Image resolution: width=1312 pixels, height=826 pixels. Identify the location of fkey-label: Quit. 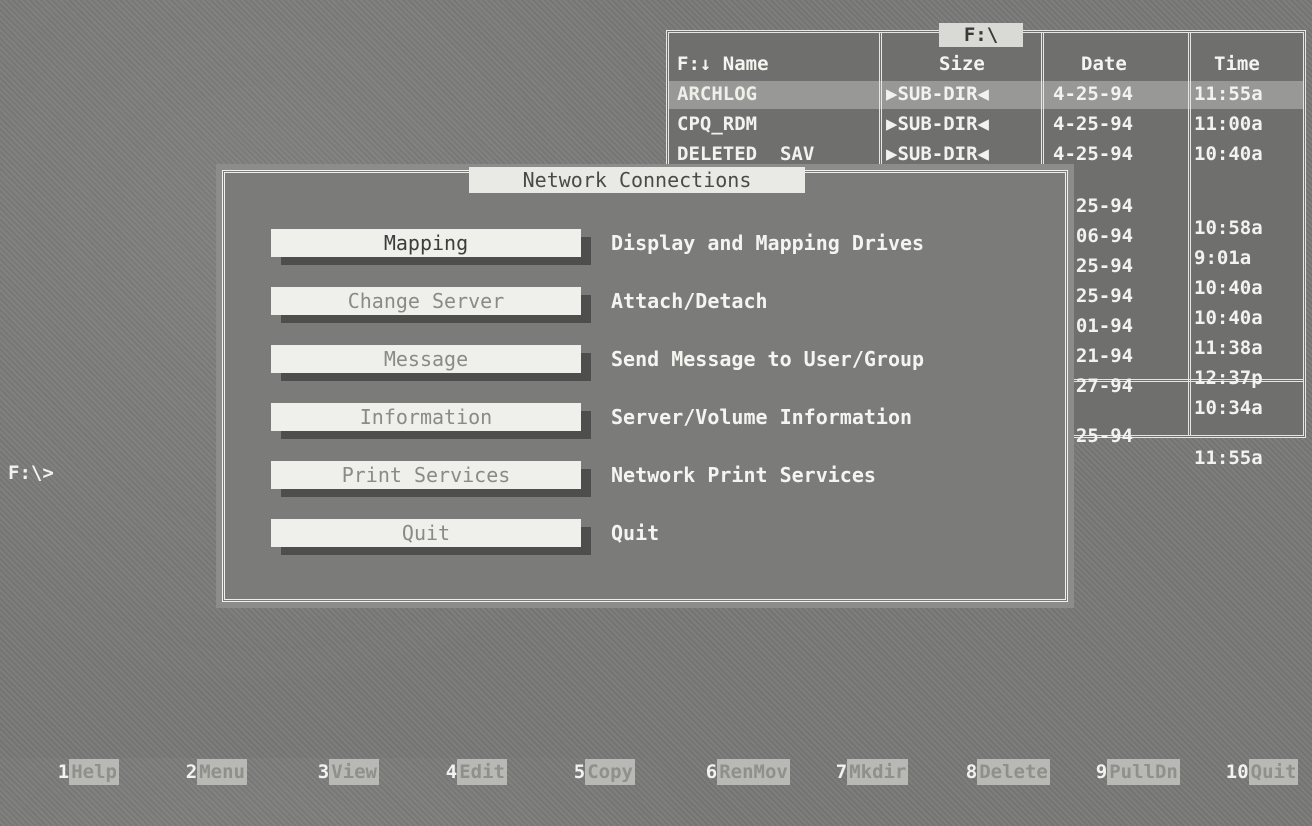
(1273, 772).